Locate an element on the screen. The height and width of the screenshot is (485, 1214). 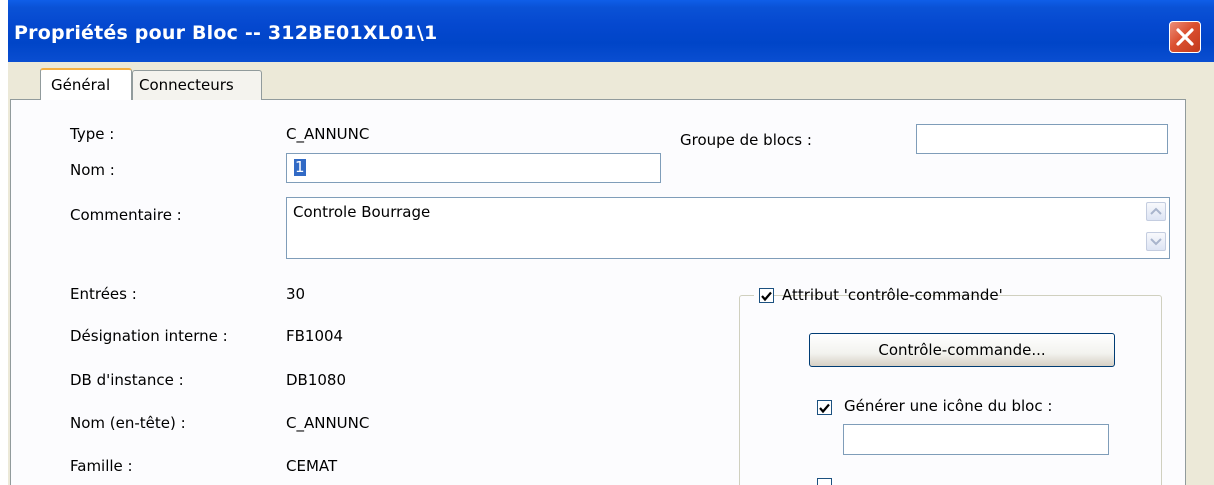
name-label: Nom : is located at coordinates (92, 170).